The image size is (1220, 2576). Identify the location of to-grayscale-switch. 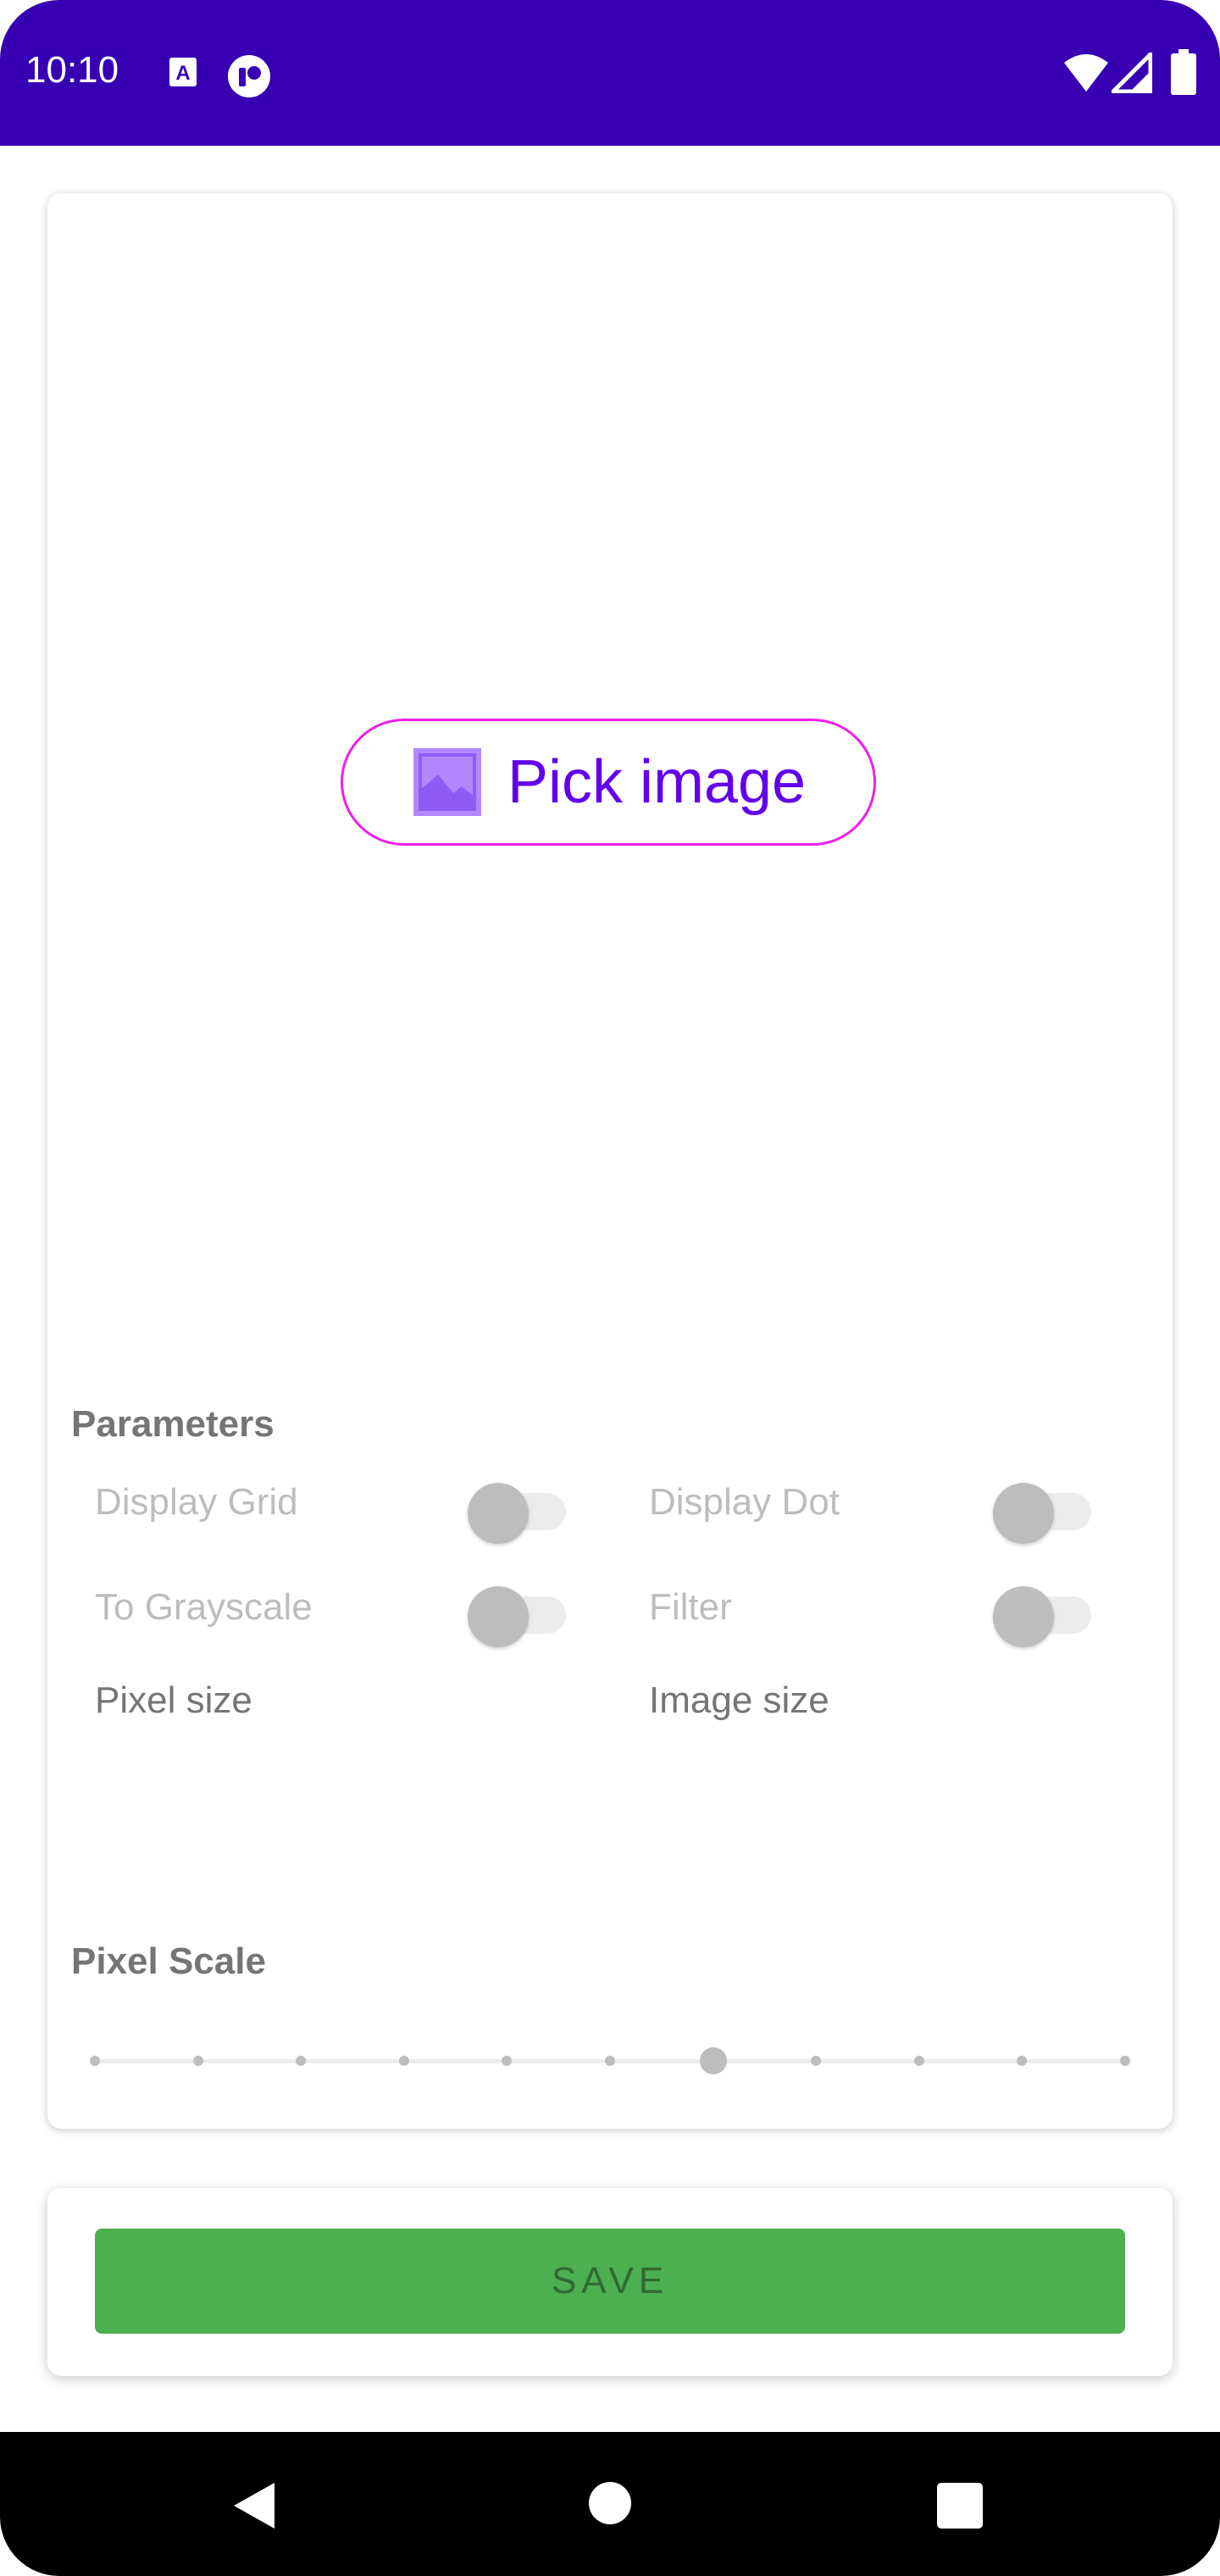
(518, 1611).